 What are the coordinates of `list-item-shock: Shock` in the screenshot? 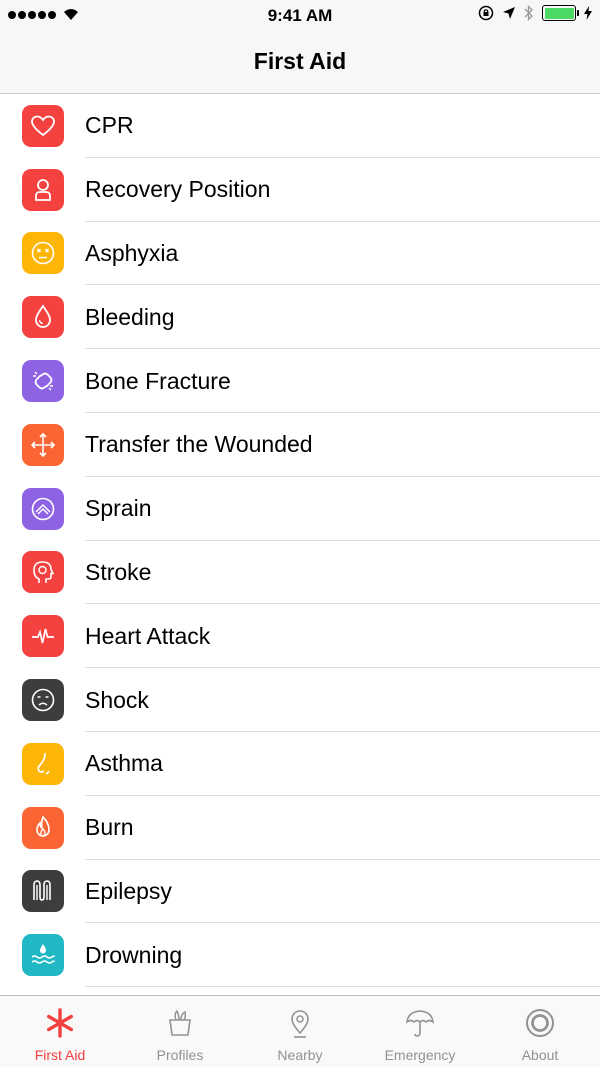 It's located at (300, 700).